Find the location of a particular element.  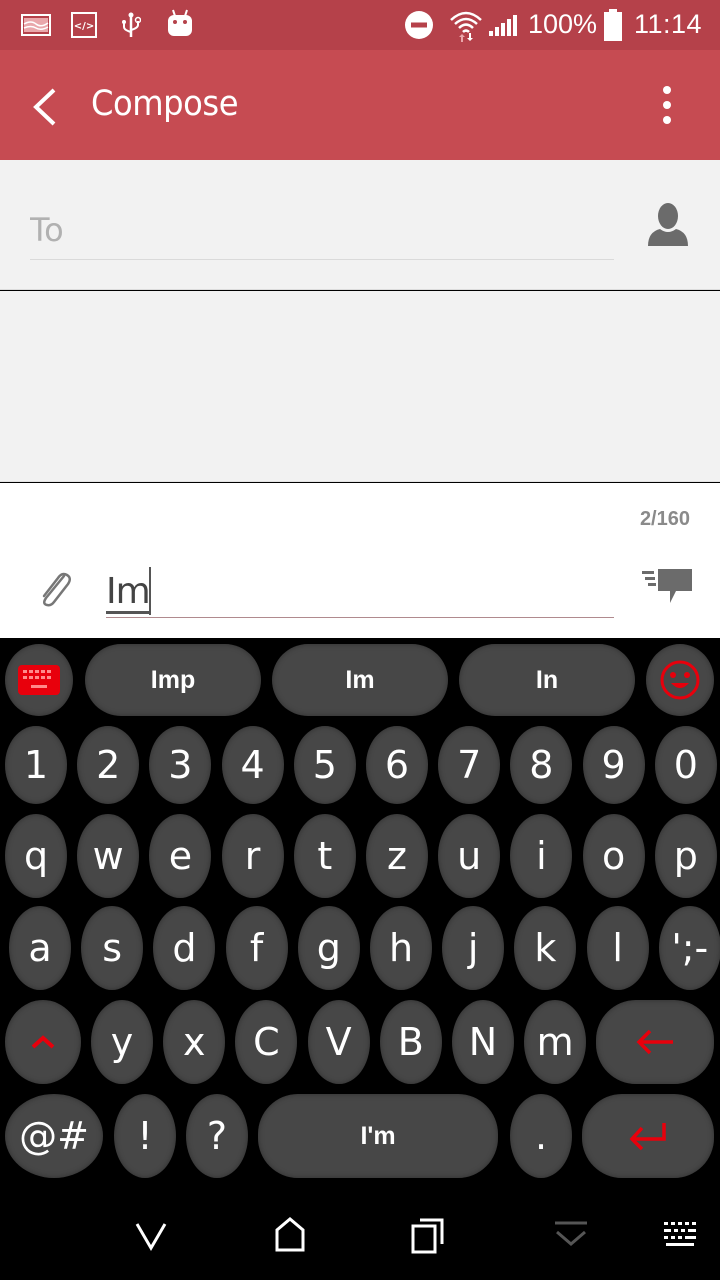

enter-arrow-icon is located at coordinates (647, 1137).